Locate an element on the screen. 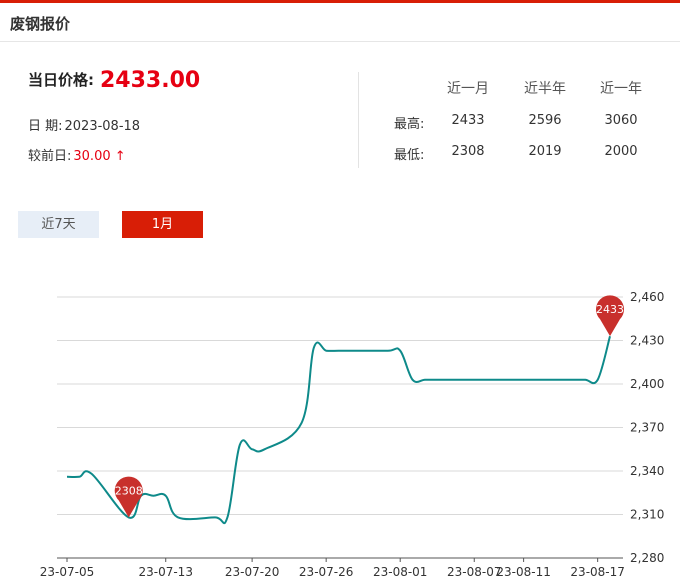 This screenshot has width=680, height=580. tab-7-days: 近7天 is located at coordinates (58, 224).